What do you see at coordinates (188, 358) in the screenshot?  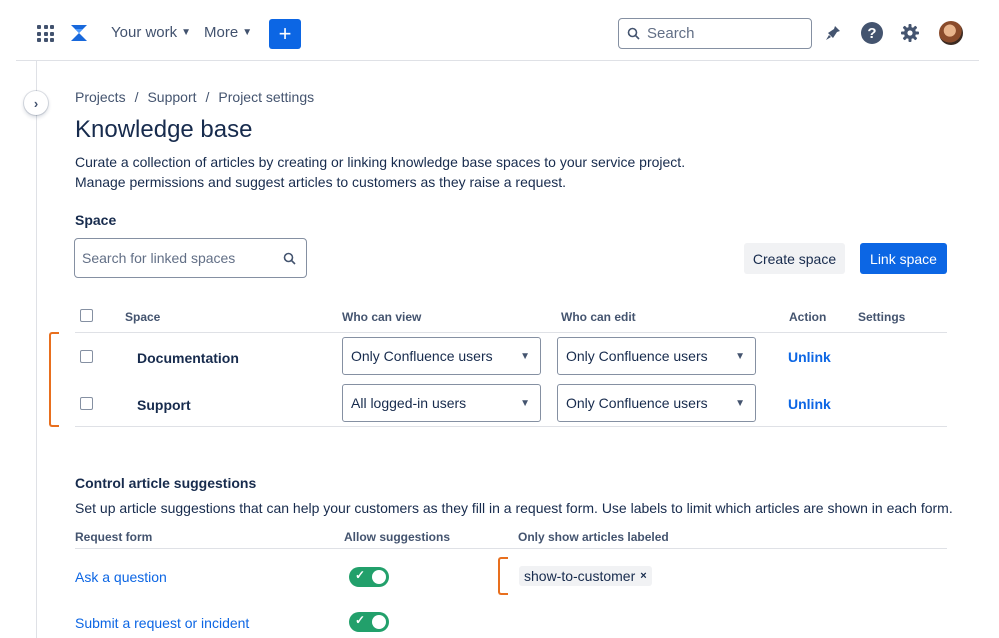 I see `space-name-documentation: Documentation` at bounding box center [188, 358].